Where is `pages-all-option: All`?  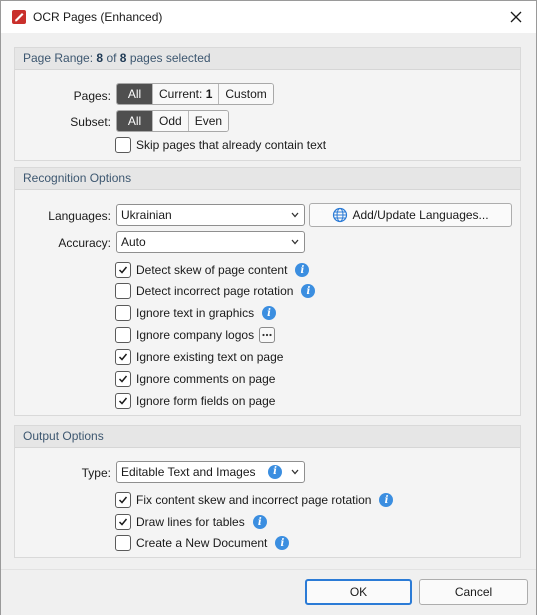
pages-all-option: All is located at coordinates (135, 94).